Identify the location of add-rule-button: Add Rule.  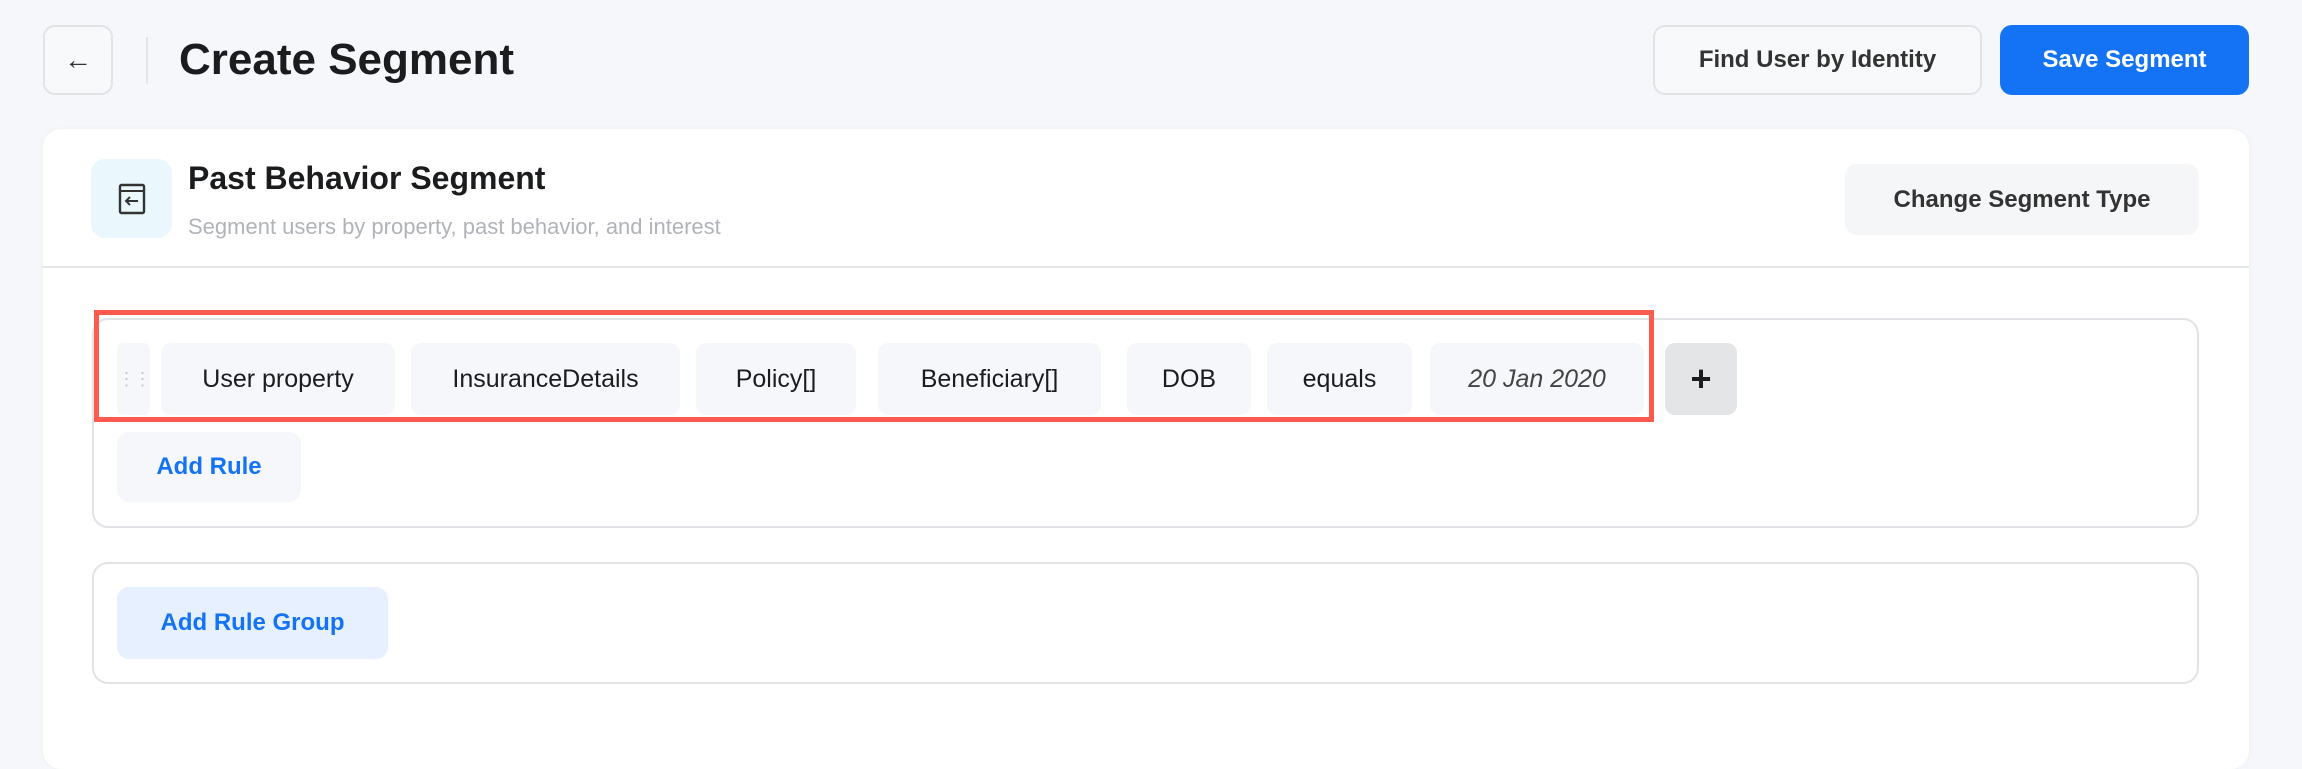
(209, 467).